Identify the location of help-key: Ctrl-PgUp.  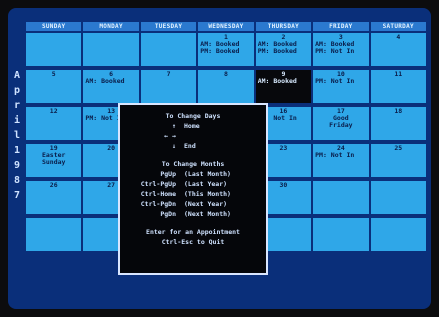
(158, 184).